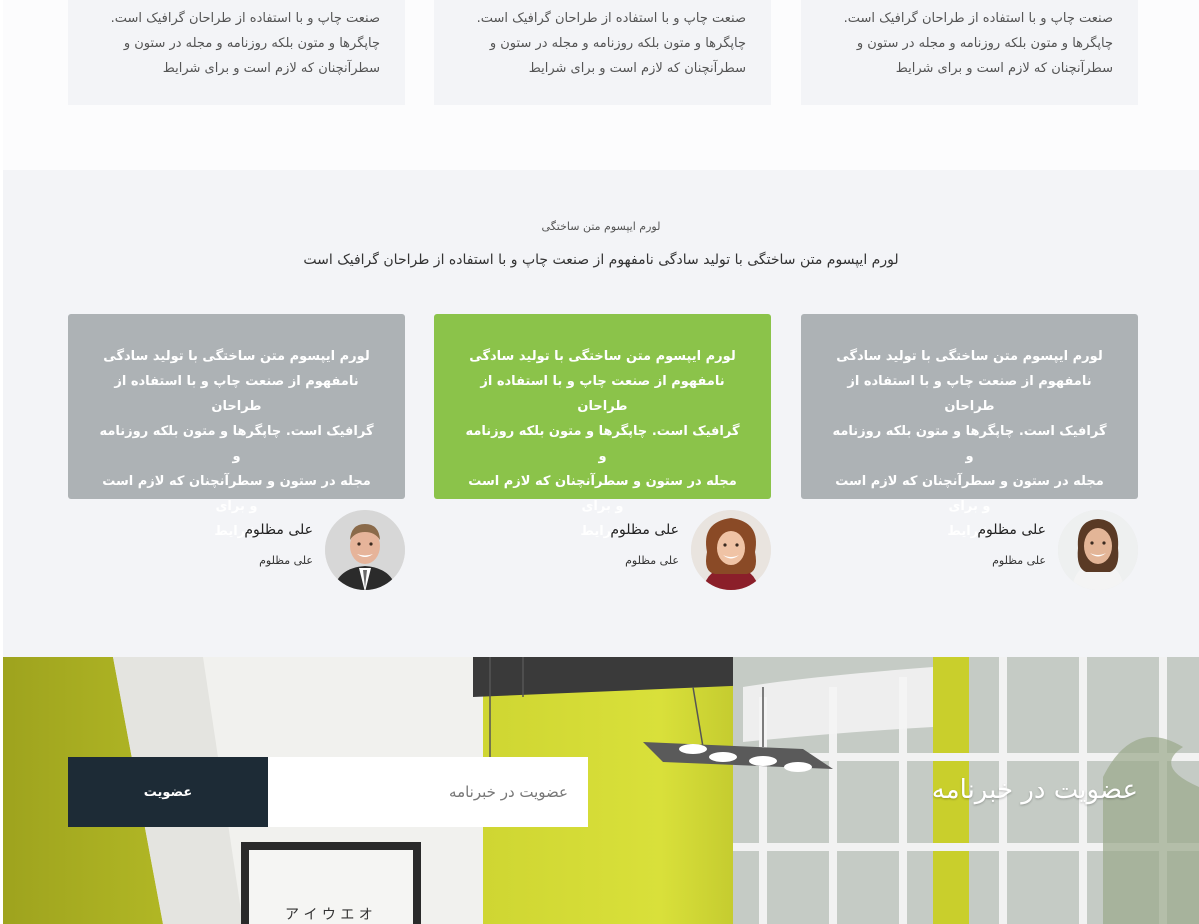 The width and height of the screenshot is (1199, 924). I want to click on section-kicker: لورم ایپسوم متن ساختگی, so click(601, 226).